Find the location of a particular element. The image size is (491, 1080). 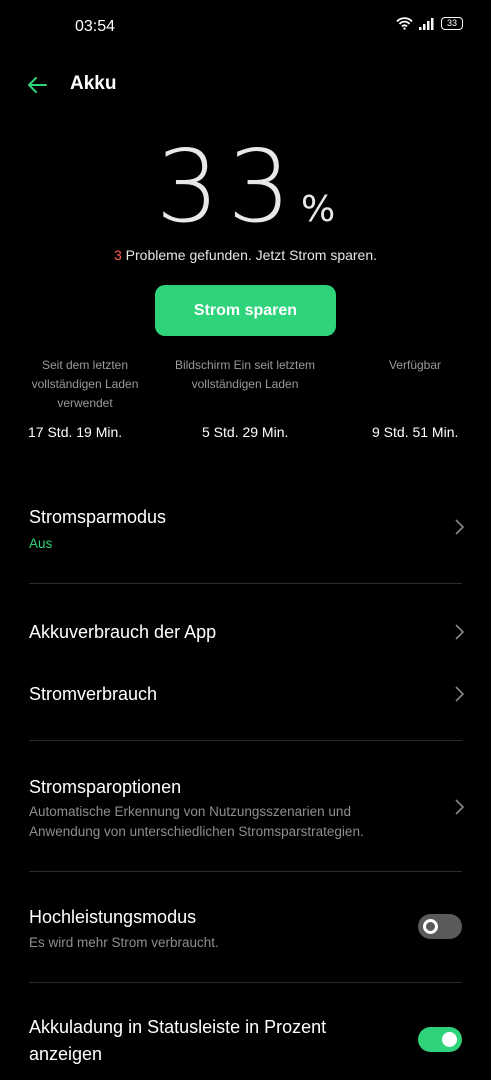

problem-count: 3 is located at coordinates (117, 255).